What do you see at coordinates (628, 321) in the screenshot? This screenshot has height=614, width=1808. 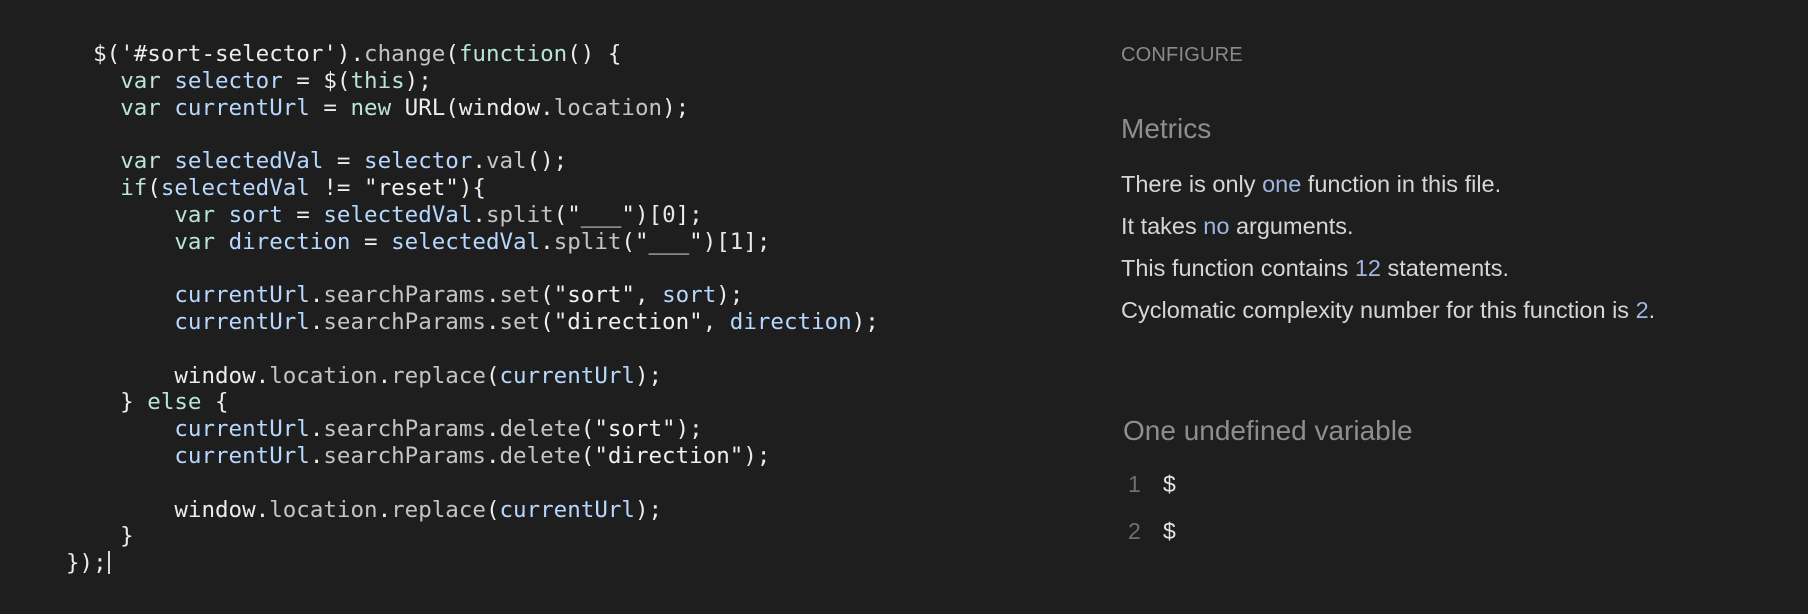 I see `code-token: "direction"` at bounding box center [628, 321].